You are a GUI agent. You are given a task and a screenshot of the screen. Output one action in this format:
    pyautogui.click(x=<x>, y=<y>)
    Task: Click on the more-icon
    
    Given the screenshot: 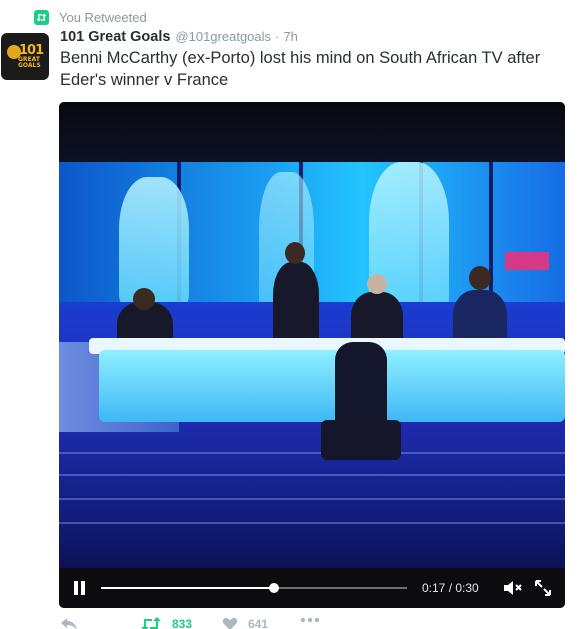 What is the action you would take?
    pyautogui.click(x=310, y=620)
    